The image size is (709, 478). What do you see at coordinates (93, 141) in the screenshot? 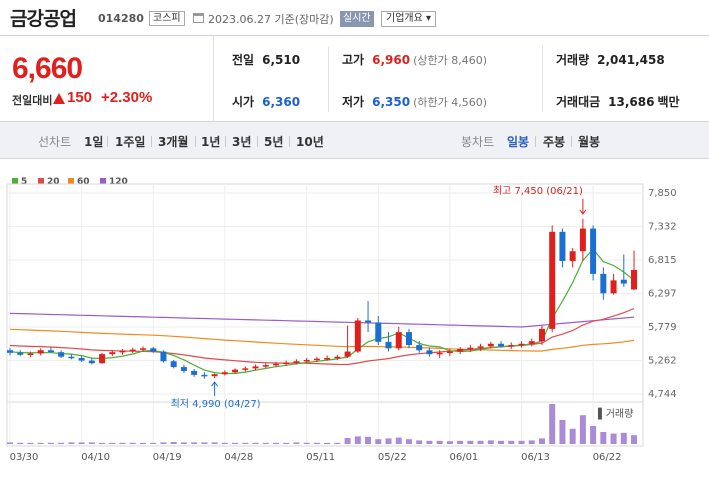
I see `tab-1d: 1일` at bounding box center [93, 141].